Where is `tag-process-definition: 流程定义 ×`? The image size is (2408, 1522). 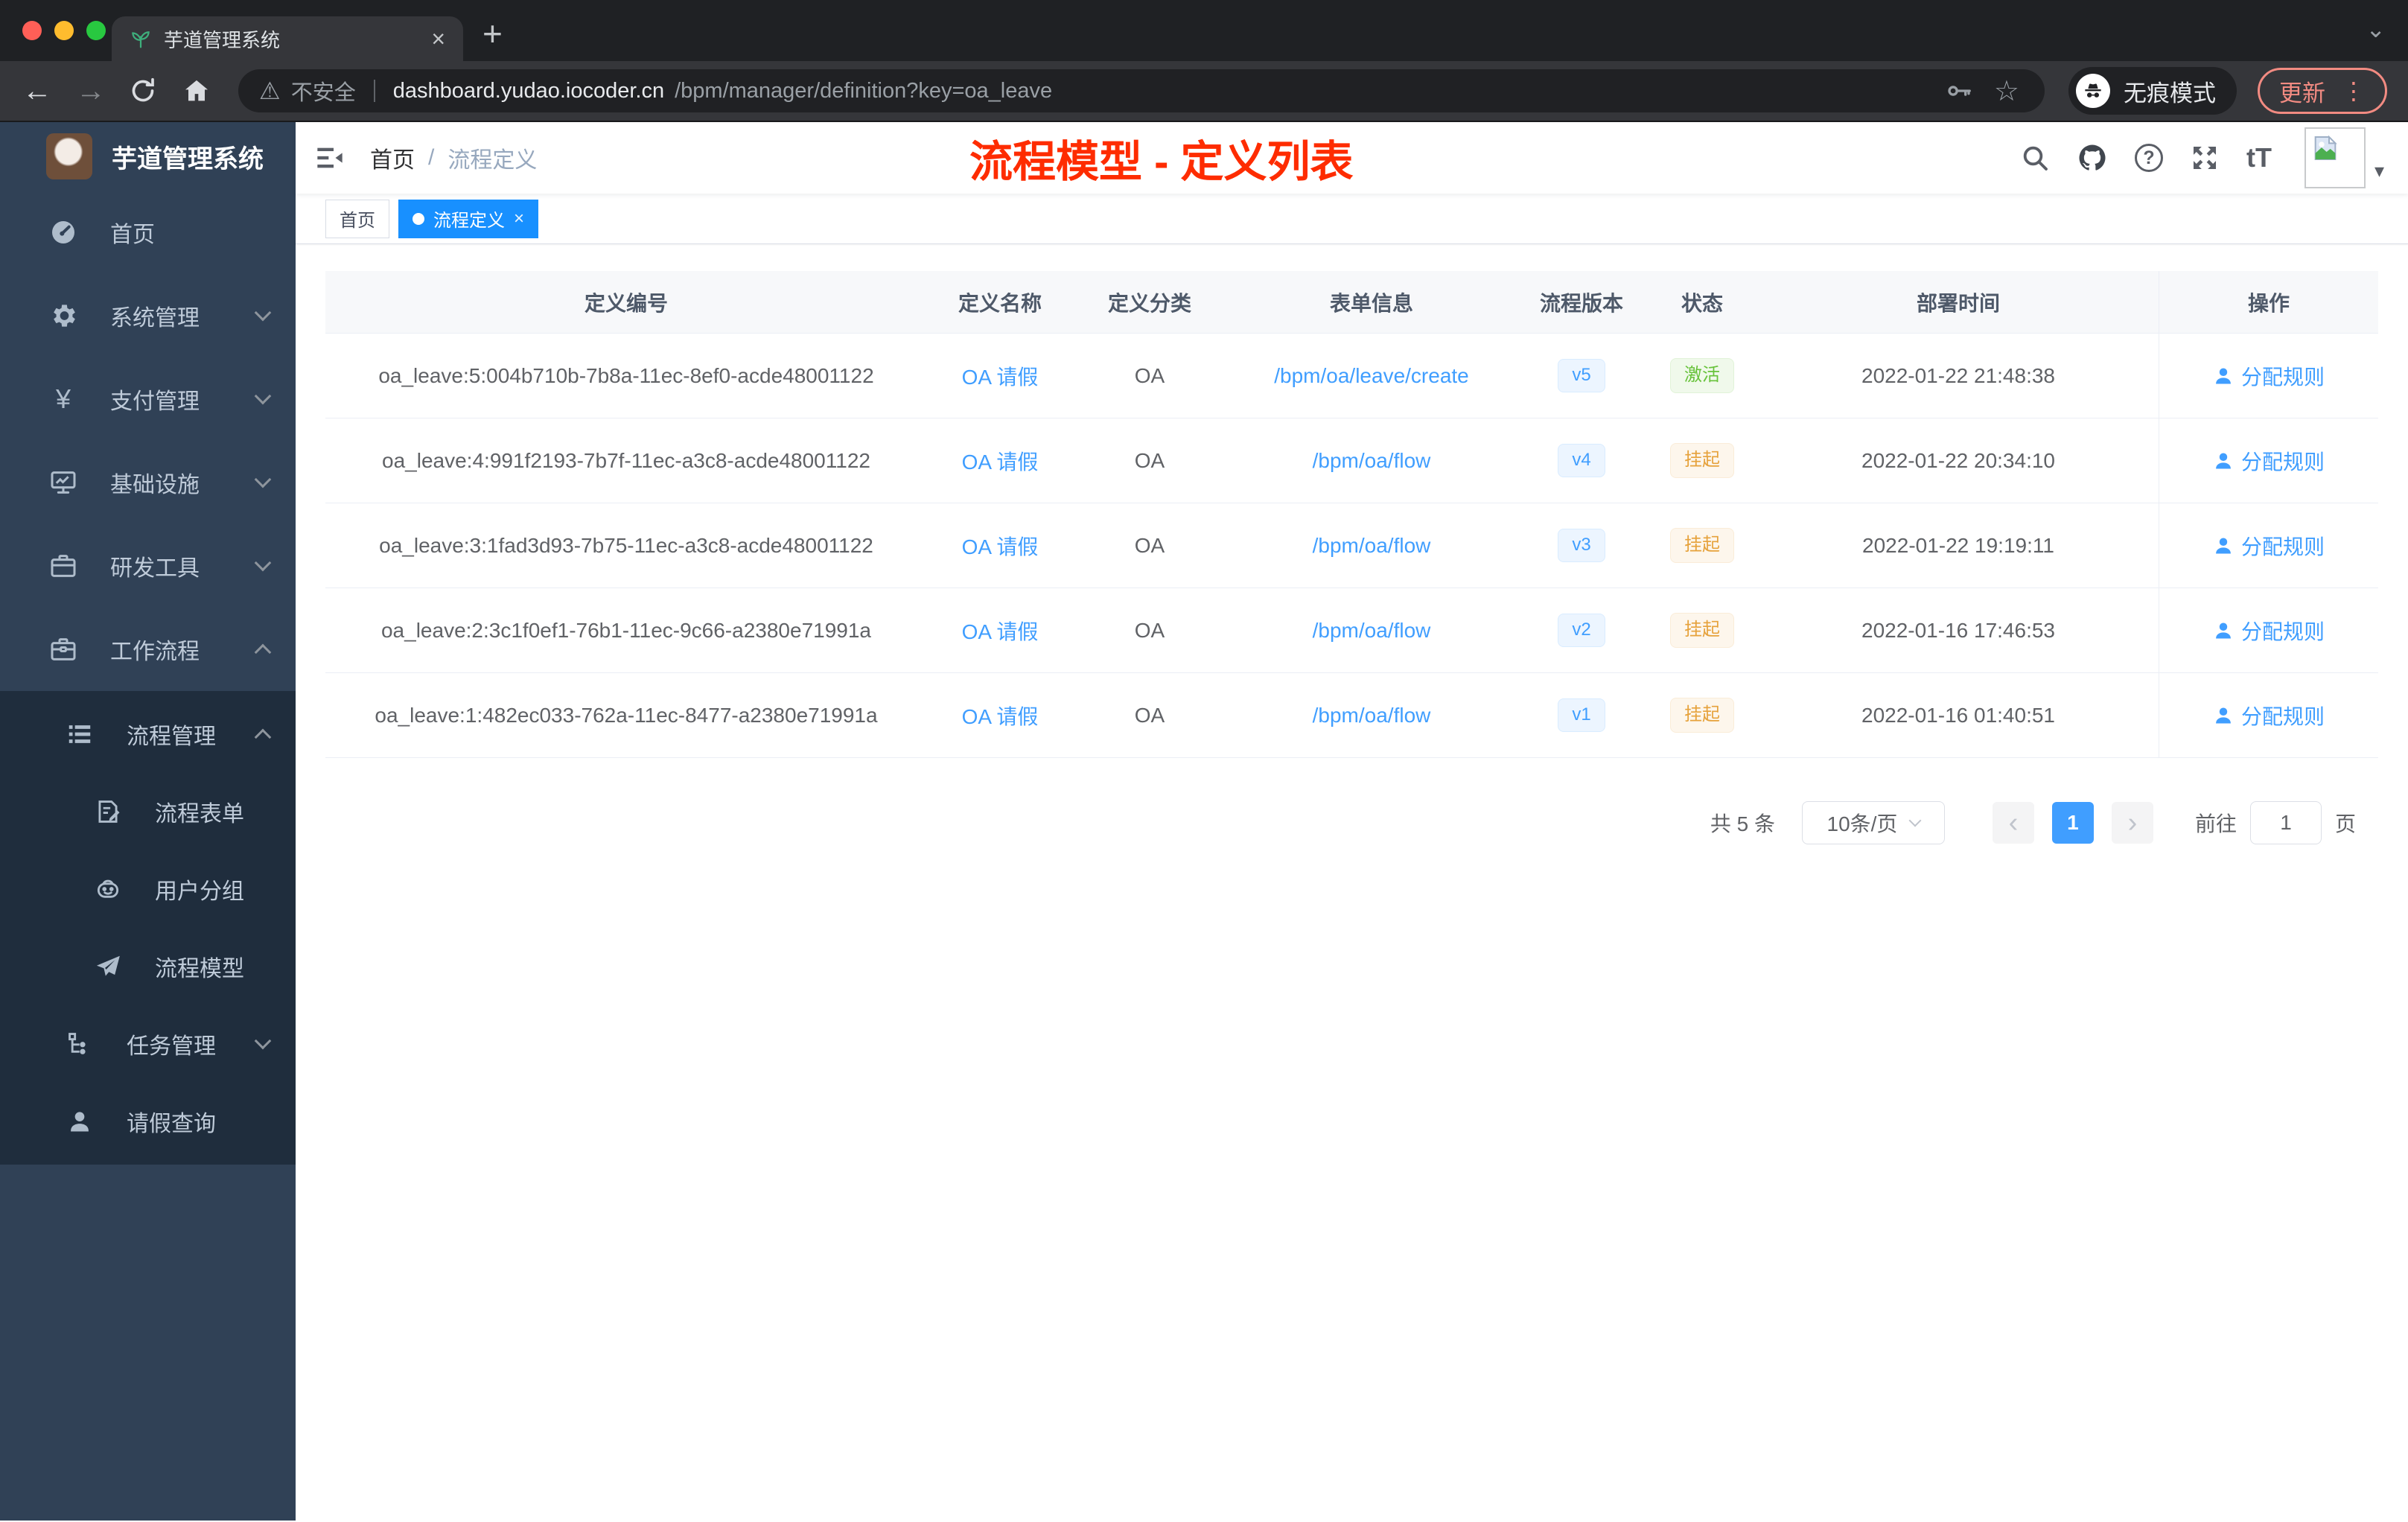
tag-process-definition: 流程定义 × is located at coordinates (468, 218).